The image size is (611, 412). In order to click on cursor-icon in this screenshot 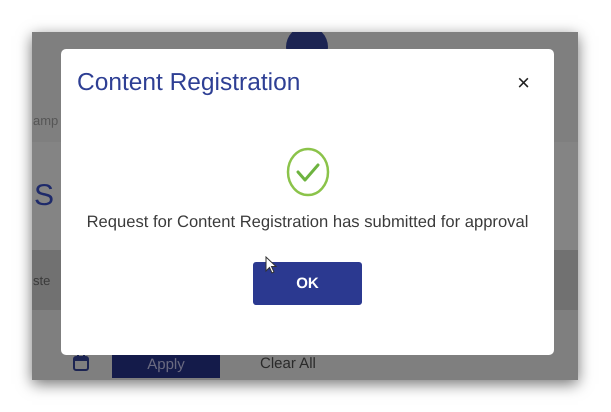, I will do `click(271, 265)`.